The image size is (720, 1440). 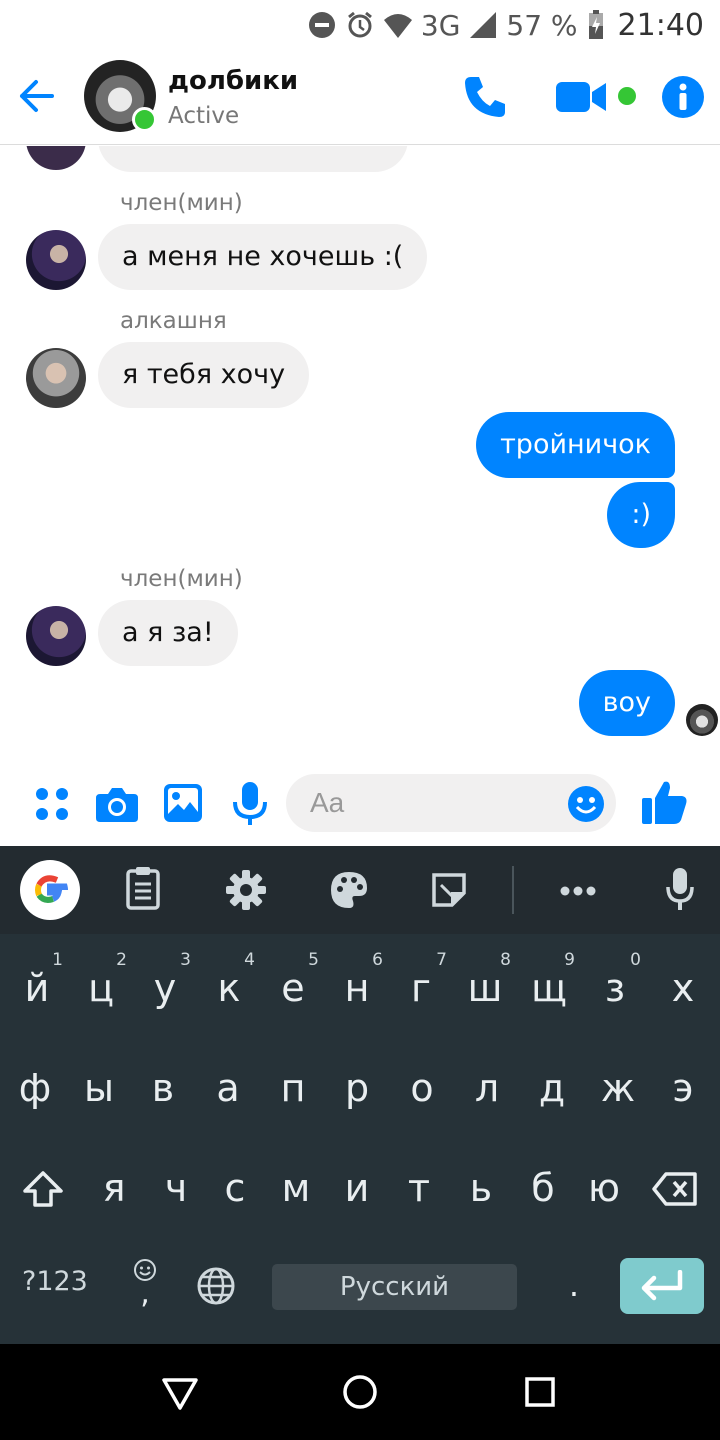 I want to click on back-triangle-icon, so click(x=180, y=1392).